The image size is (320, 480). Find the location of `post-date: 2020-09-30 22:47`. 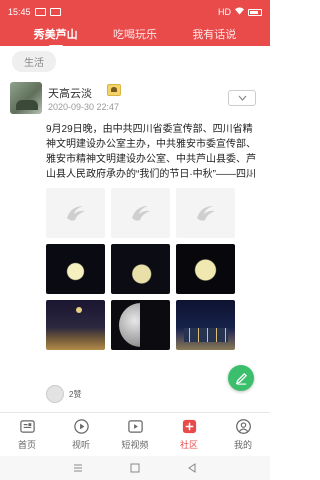

post-date: 2020-09-30 22:47 is located at coordinates (84, 107).